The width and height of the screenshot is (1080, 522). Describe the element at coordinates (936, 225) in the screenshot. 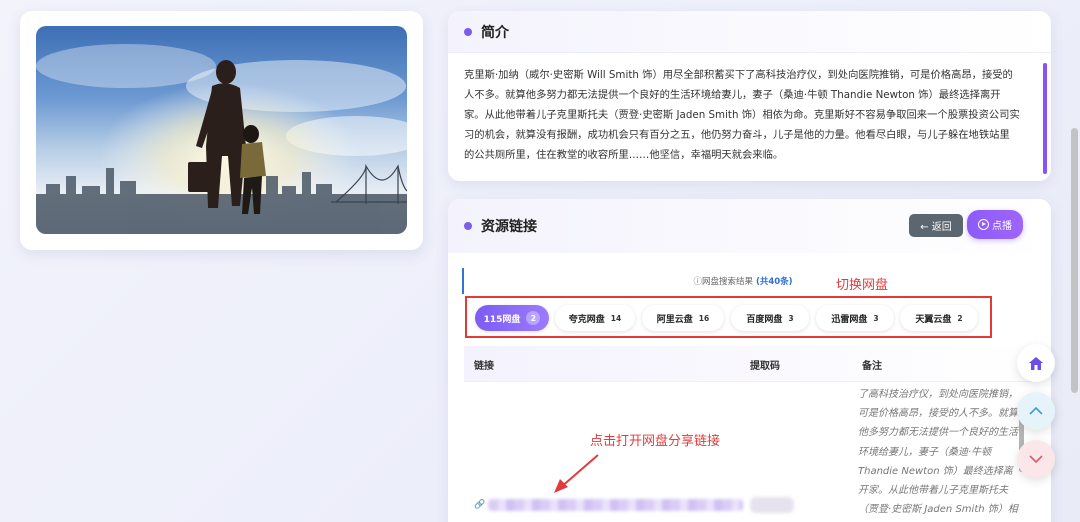

I see `back-button: ← 返回` at that location.